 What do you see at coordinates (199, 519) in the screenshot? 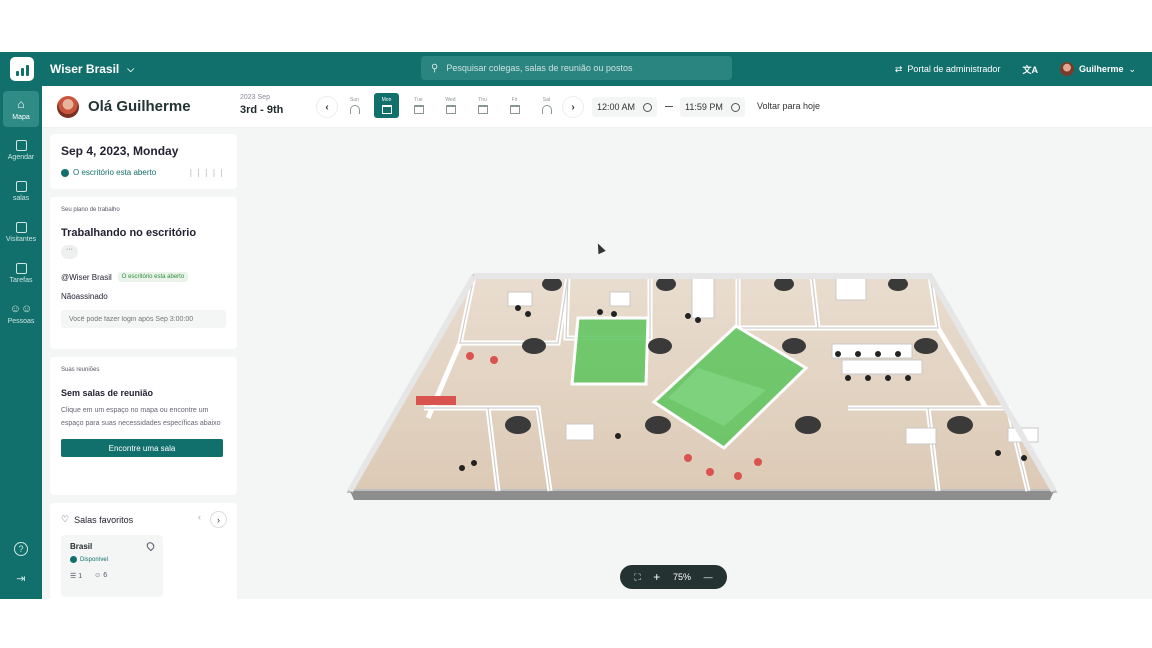
I see `chevron-left-icon: ‹` at bounding box center [199, 519].